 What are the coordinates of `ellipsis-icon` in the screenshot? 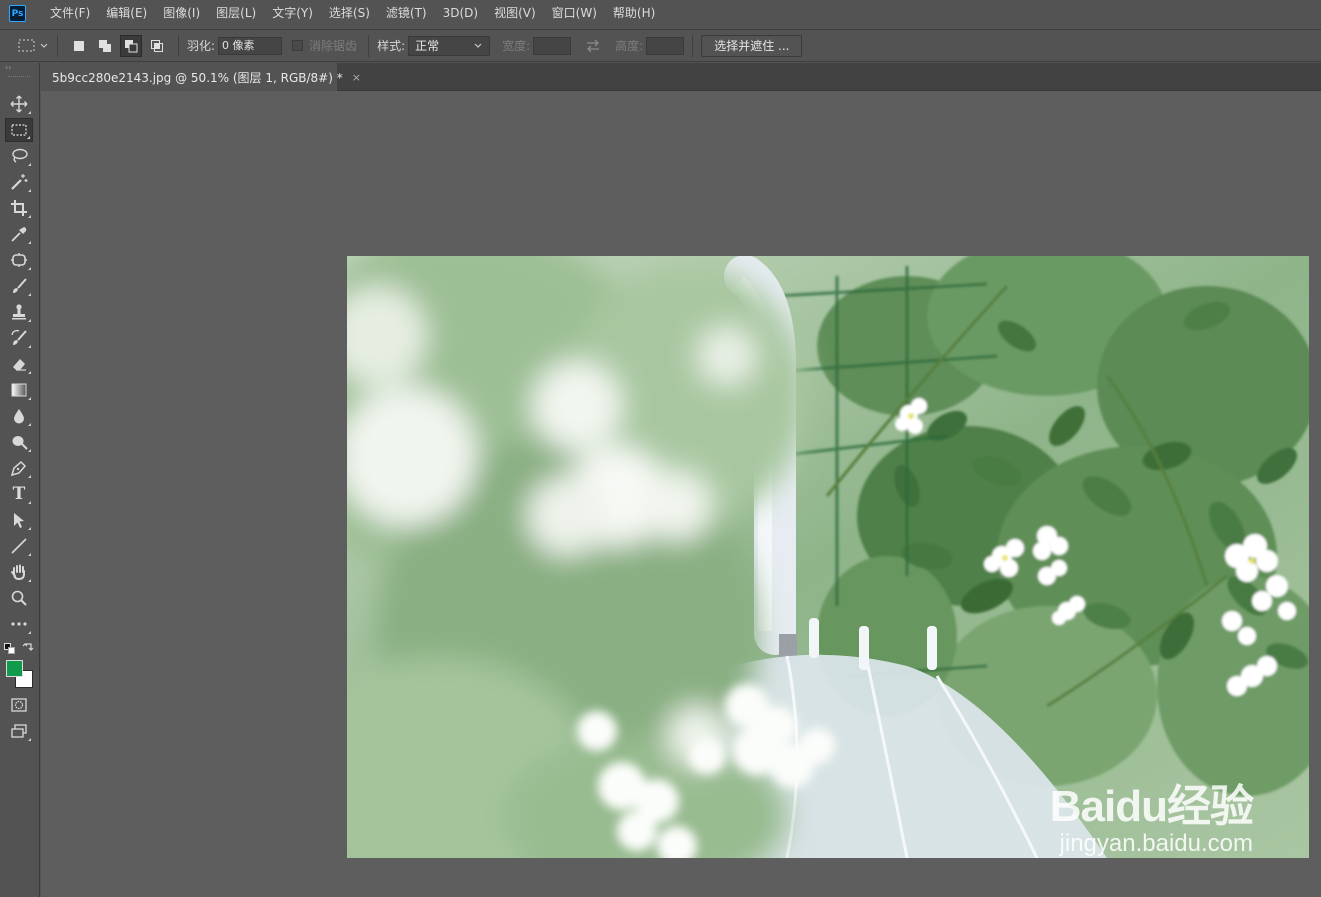 It's located at (19, 624).